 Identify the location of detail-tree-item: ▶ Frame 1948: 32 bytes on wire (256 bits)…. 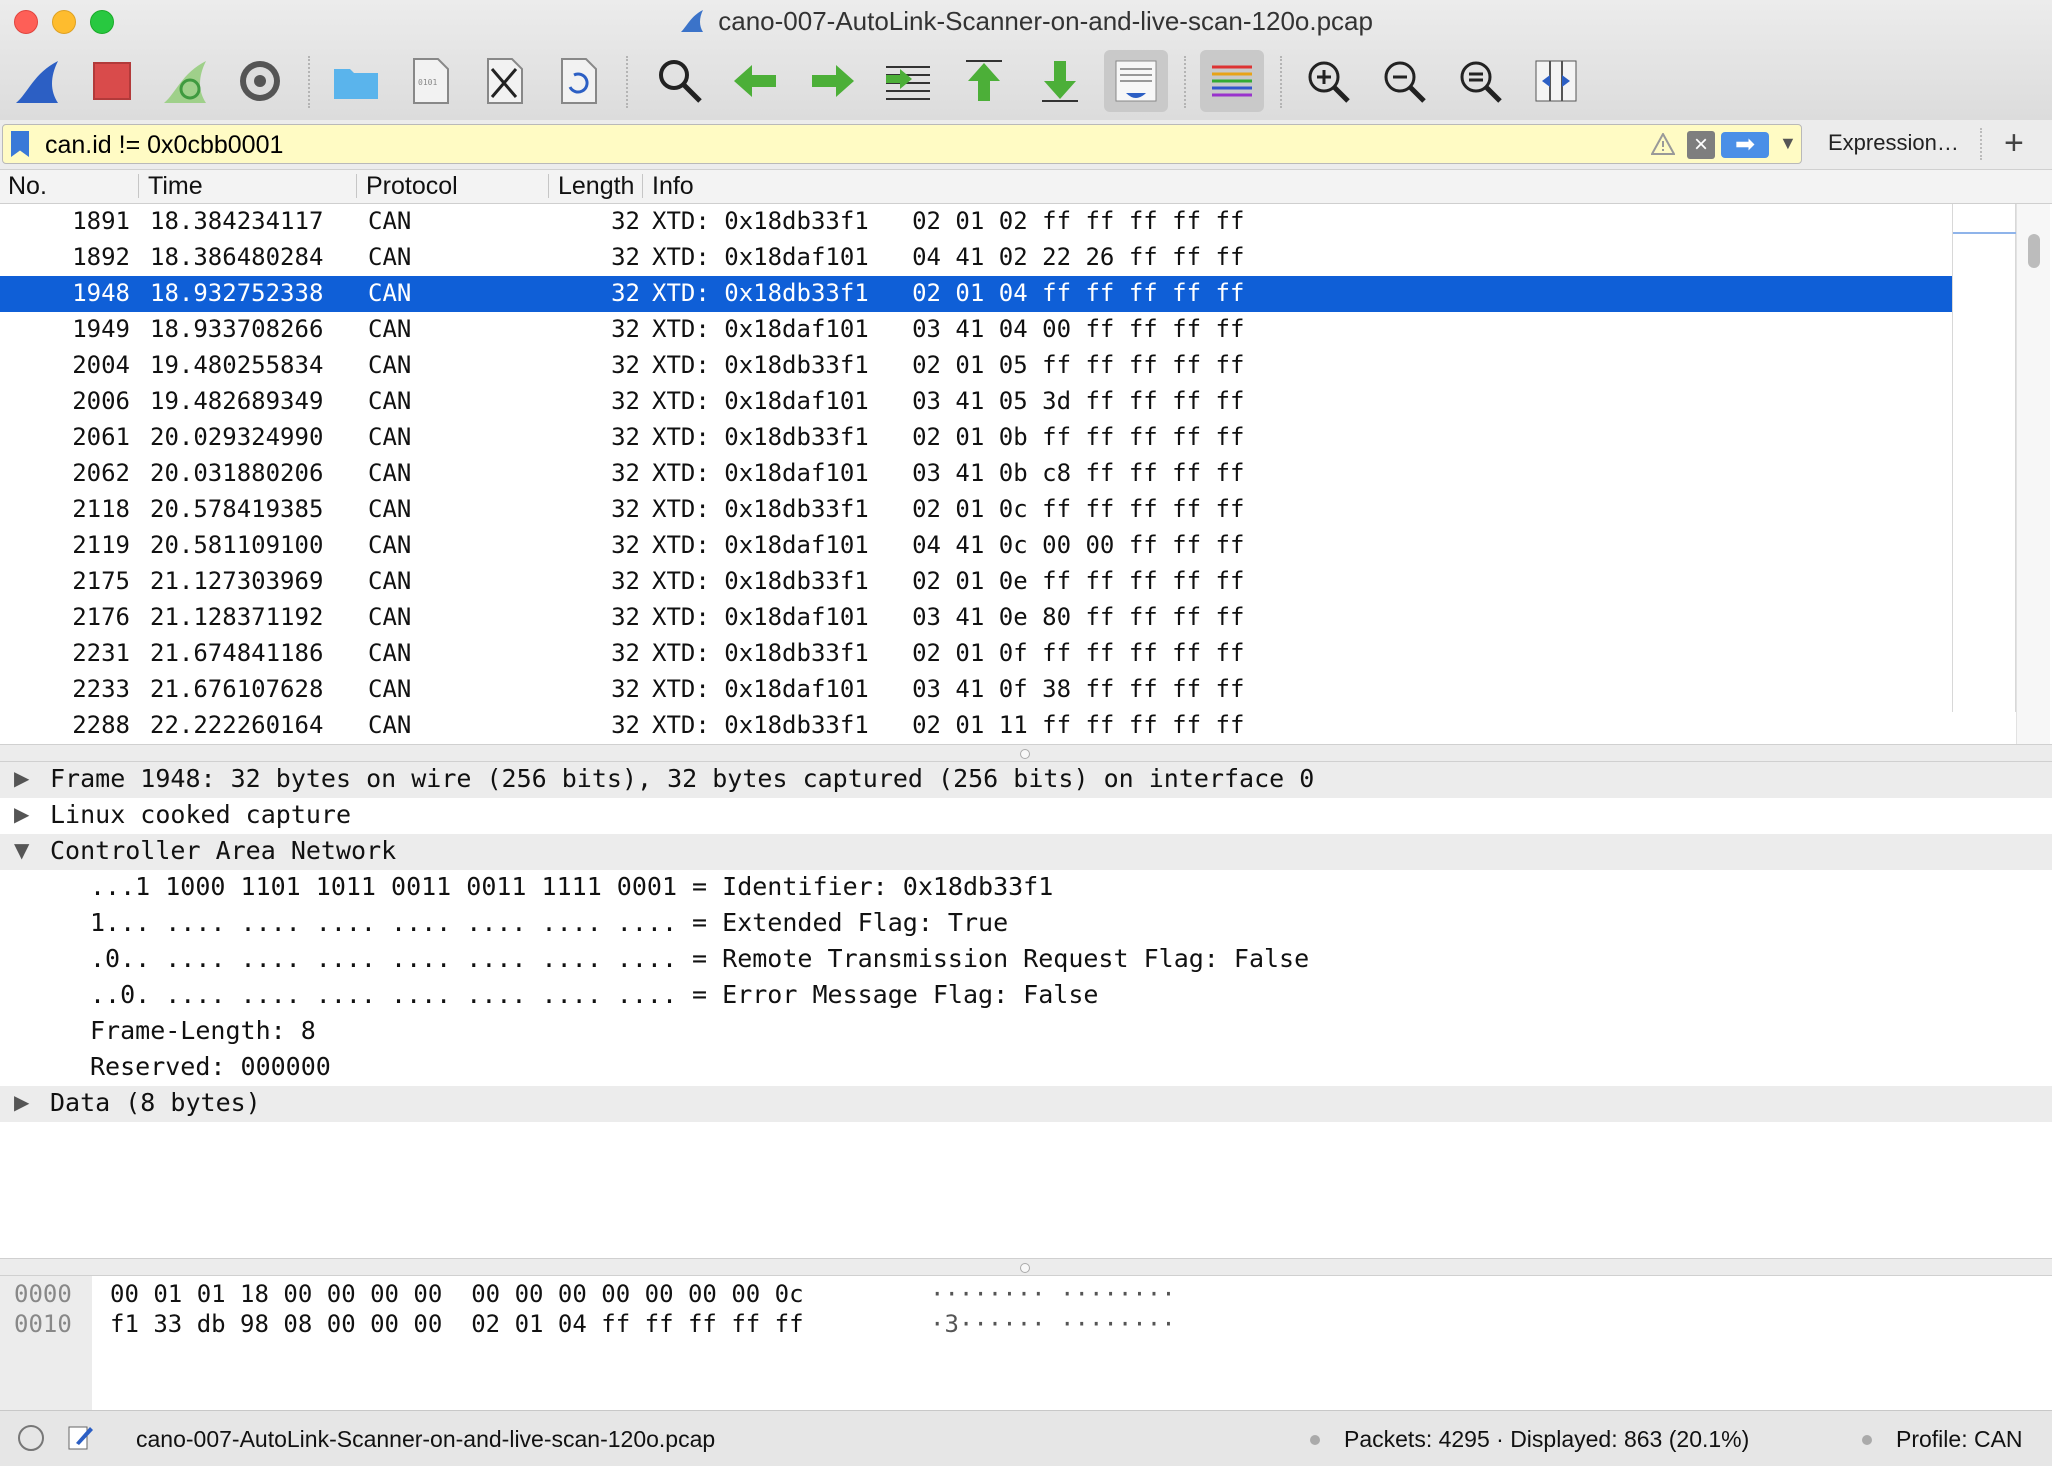
(1026, 780).